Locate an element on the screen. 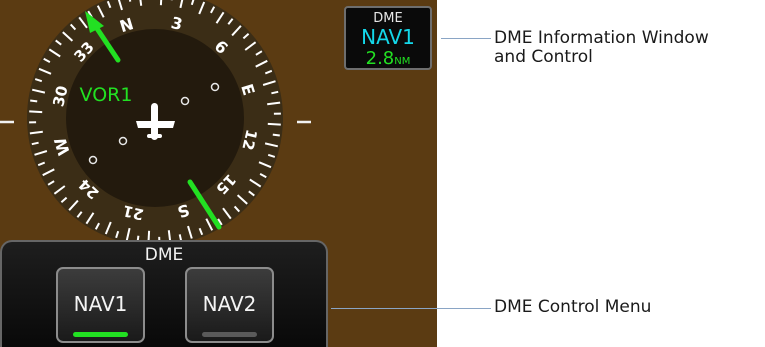  nav2-button: NAV2 is located at coordinates (229, 305).